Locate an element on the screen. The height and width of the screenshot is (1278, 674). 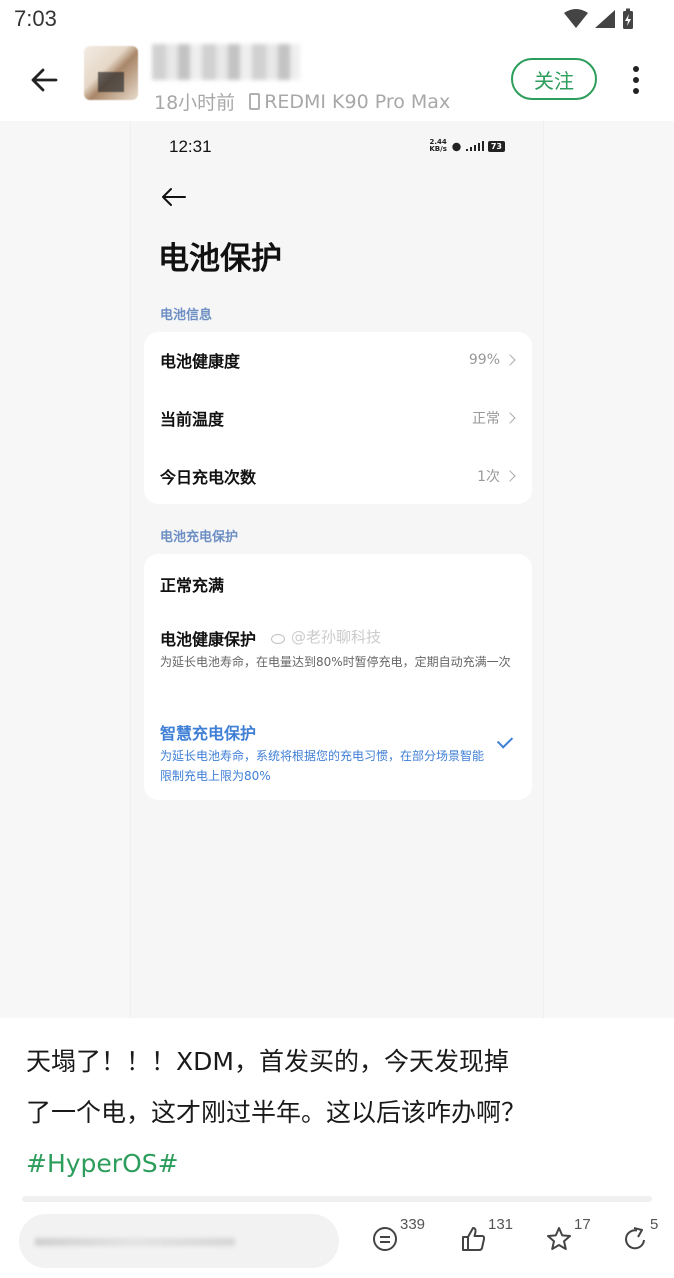
status-icons is located at coordinates (599, 19).